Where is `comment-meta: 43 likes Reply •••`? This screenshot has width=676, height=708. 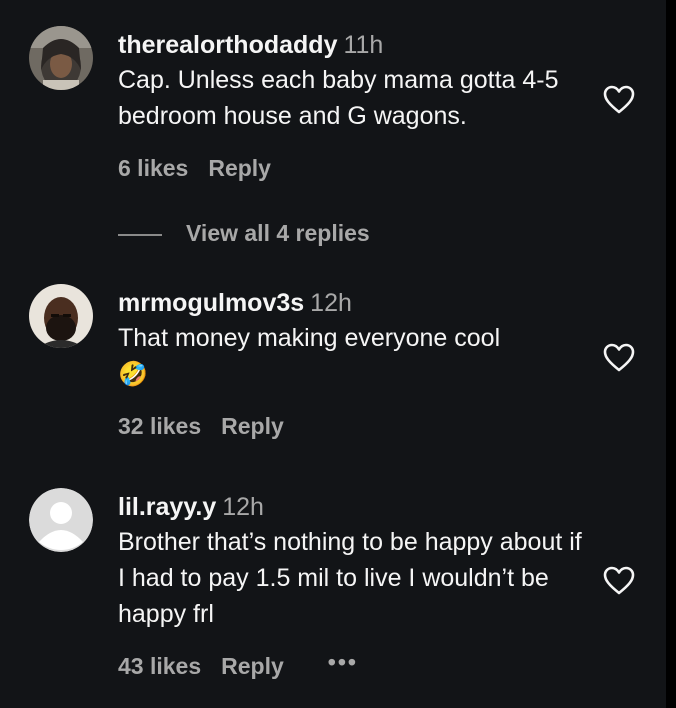
comment-meta: 43 likes Reply ••• is located at coordinates (238, 664).